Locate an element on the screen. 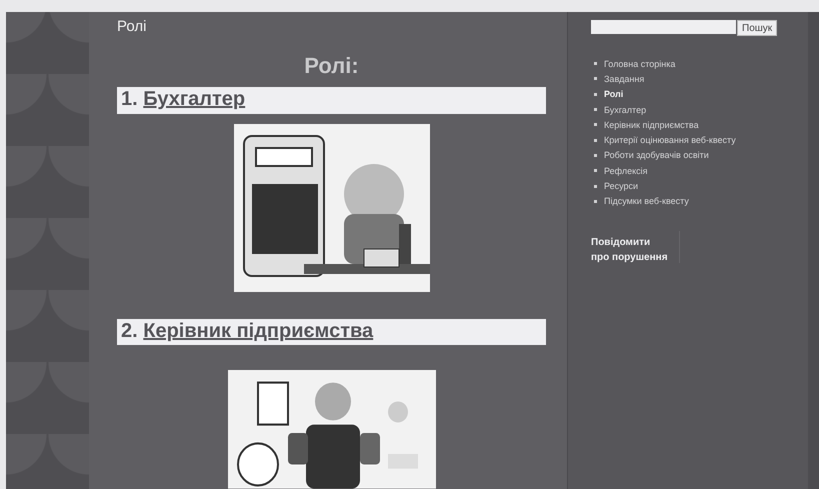 The width and height of the screenshot is (819, 489). nav-link: Головна сторінка is located at coordinates (640, 63).